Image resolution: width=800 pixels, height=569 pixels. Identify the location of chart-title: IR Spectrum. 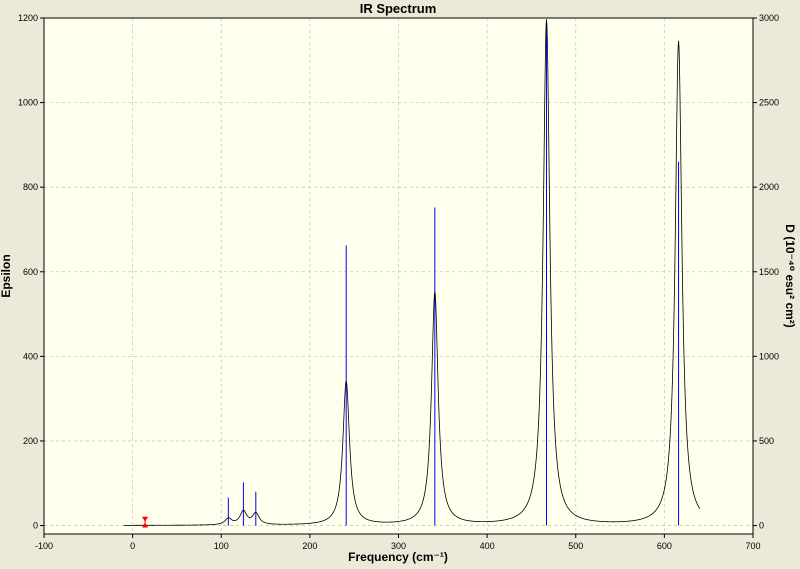
(398, 8).